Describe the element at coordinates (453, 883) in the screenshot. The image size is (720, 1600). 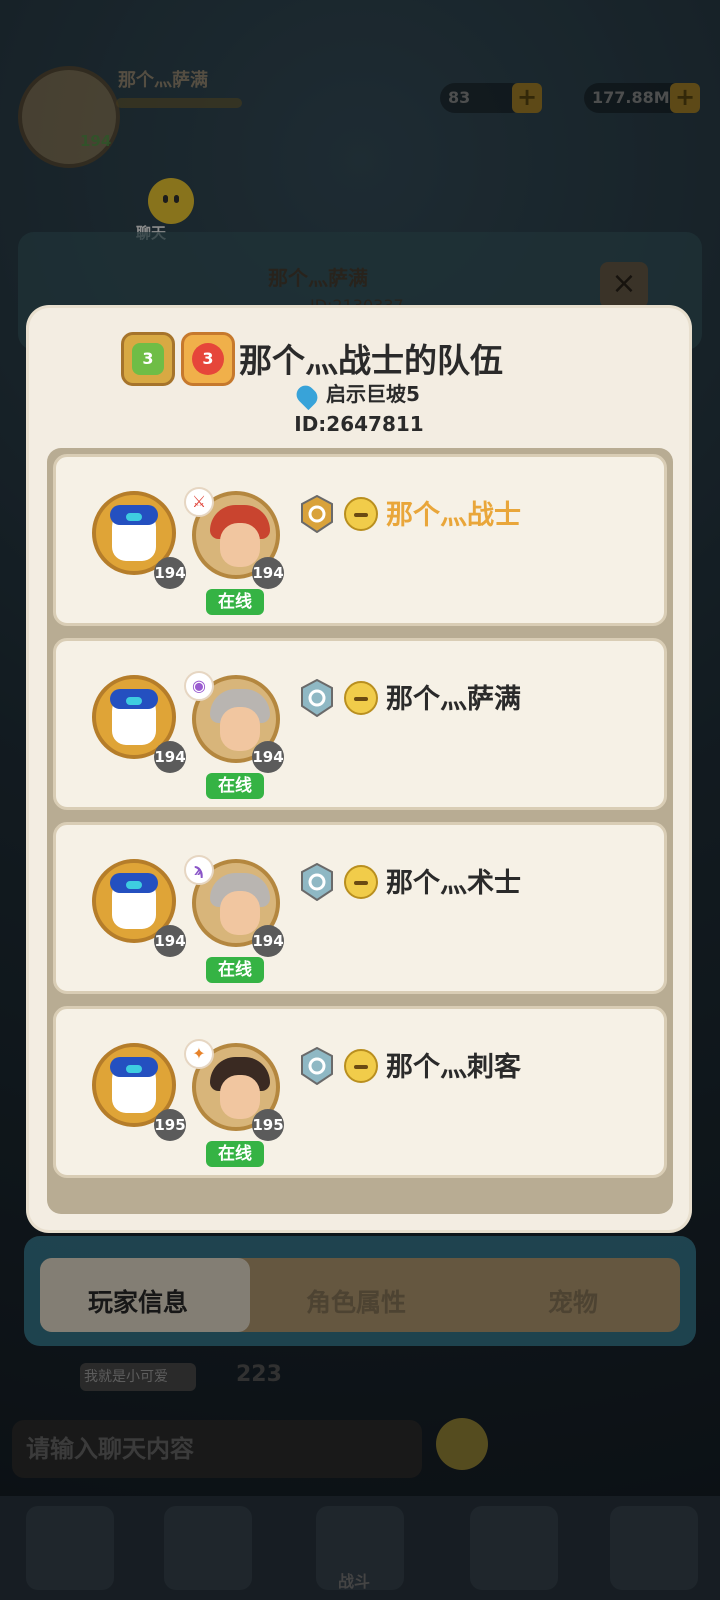
I see `member-name: 那个灬术士` at that location.